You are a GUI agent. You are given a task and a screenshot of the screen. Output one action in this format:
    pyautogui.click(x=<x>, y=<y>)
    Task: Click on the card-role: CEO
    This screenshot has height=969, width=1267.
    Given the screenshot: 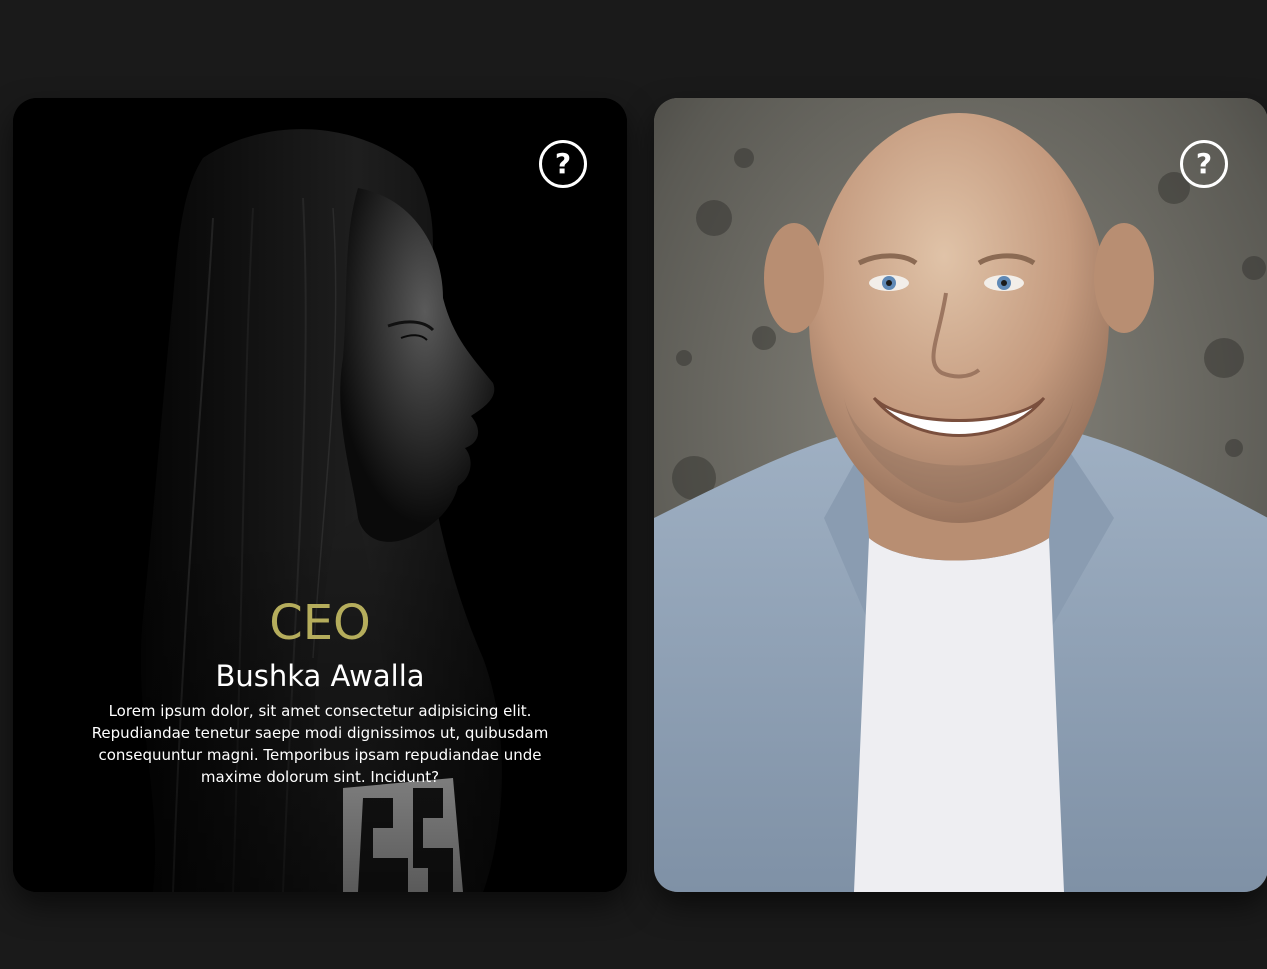 What is the action you would take?
    pyautogui.click(x=320, y=623)
    